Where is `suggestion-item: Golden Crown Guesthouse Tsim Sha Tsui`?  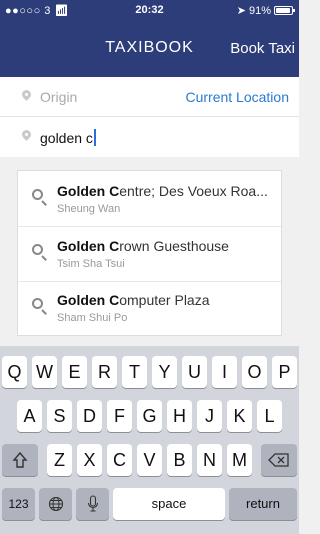
suggestion-item: Golden Crown Guesthouse Tsim Sha Tsui is located at coordinates (149, 255).